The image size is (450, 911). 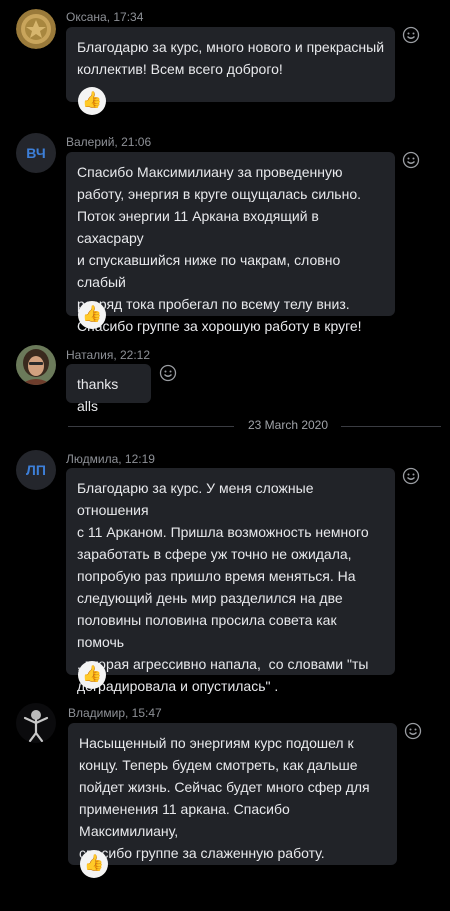 I want to click on avatar-valeriy: ВЧ, so click(x=36, y=153).